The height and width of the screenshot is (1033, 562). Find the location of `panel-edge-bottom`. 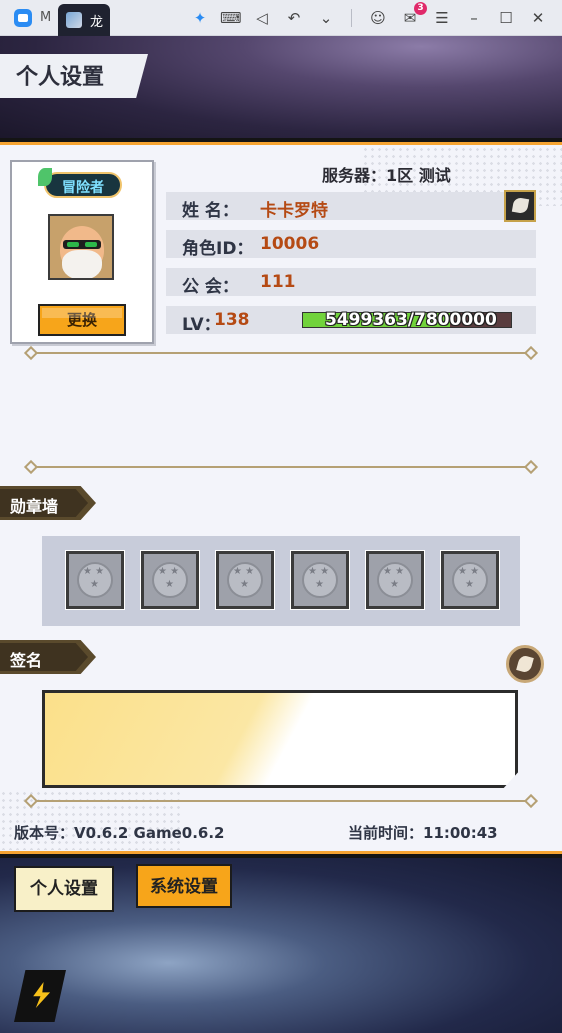

panel-edge-bottom is located at coordinates (281, 852).